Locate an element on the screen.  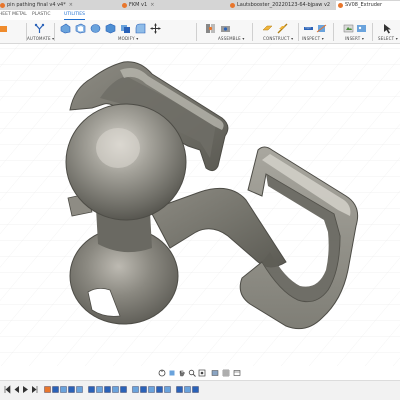
grid-icon is located at coordinates (226, 373).